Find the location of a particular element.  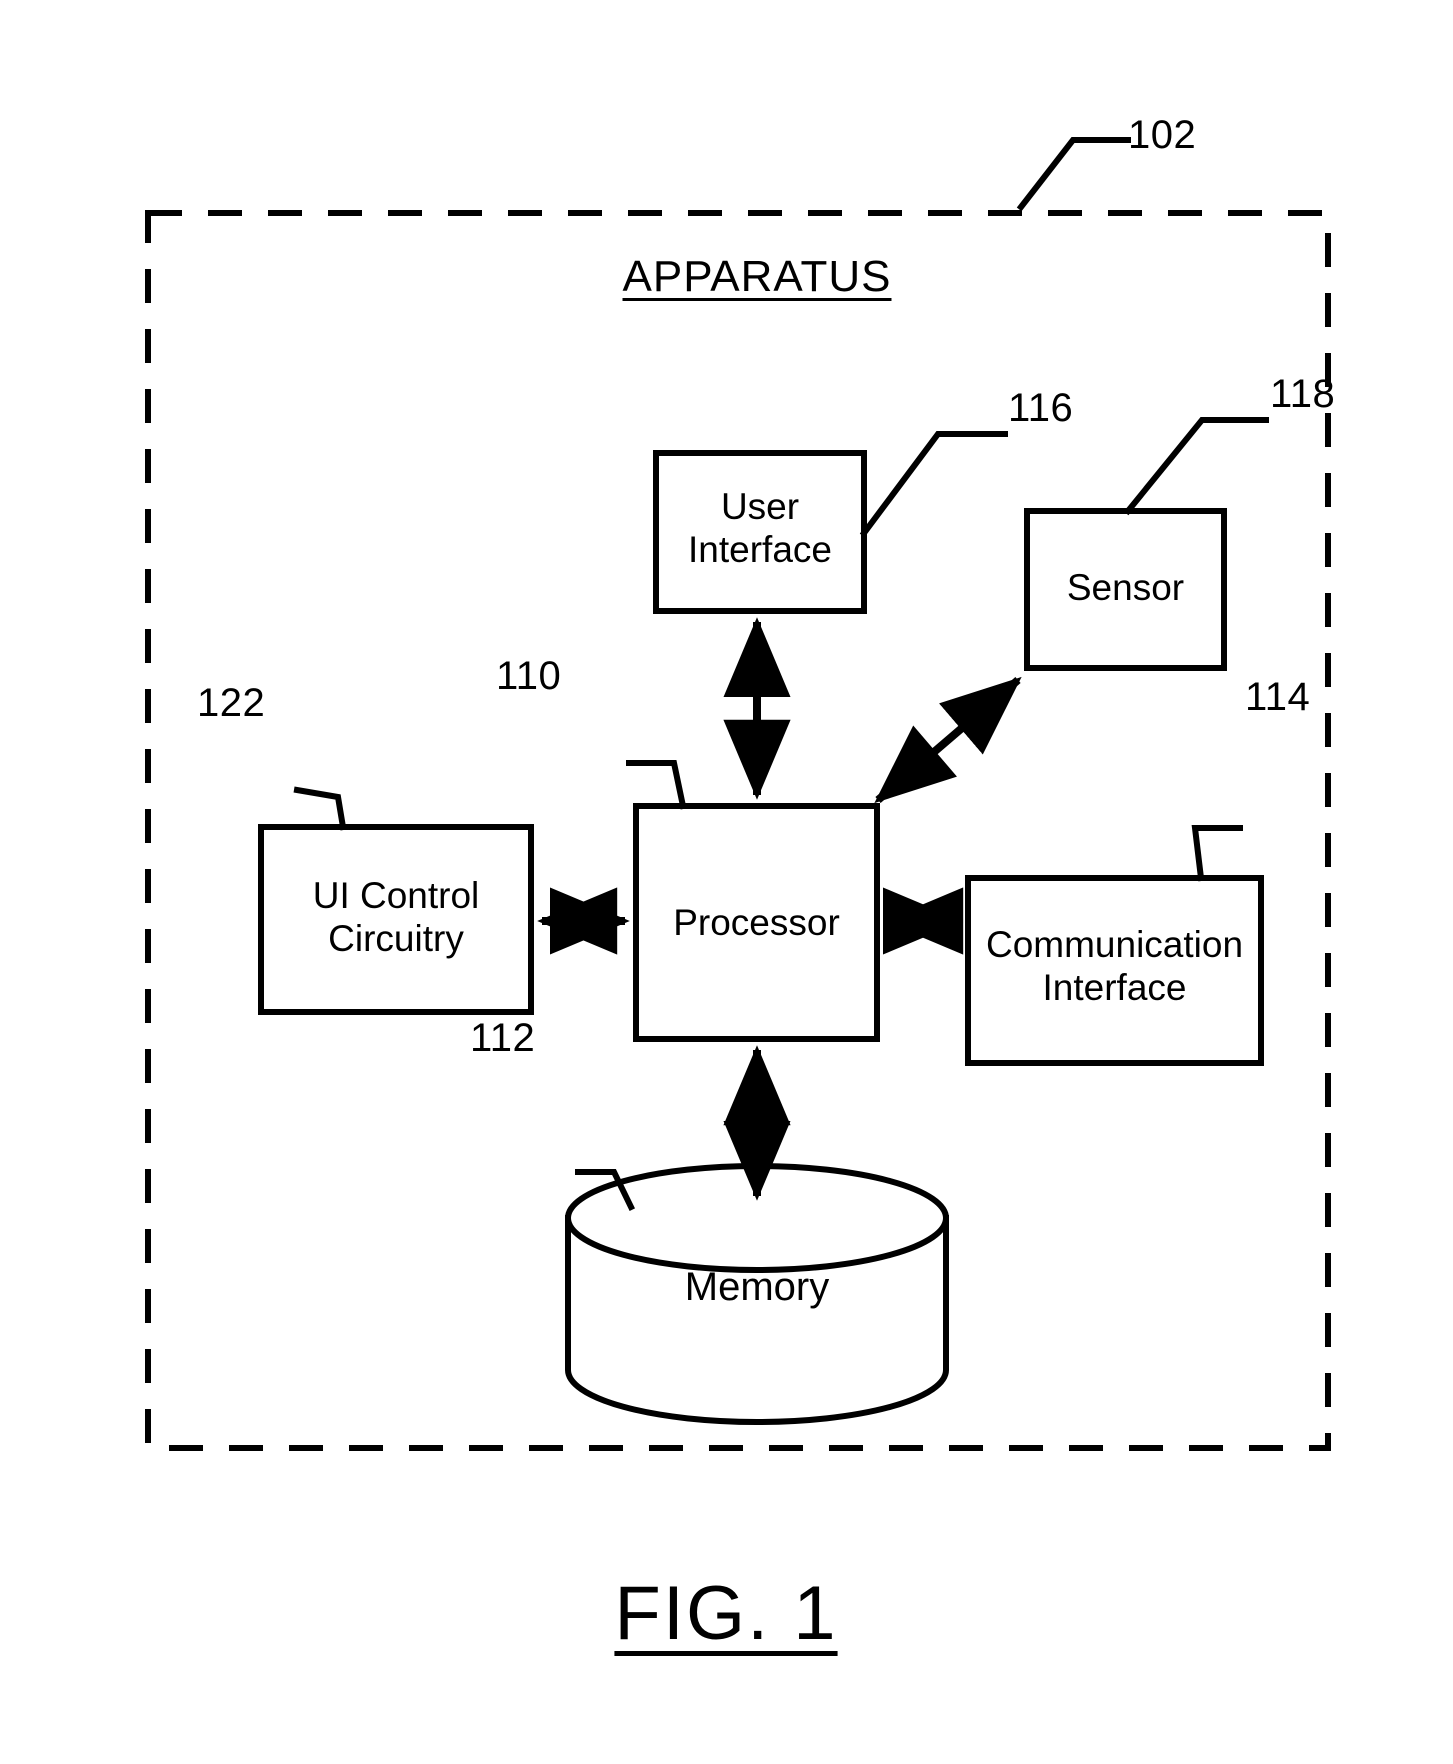

ref-number-112: 112 is located at coordinates (503, 1038).